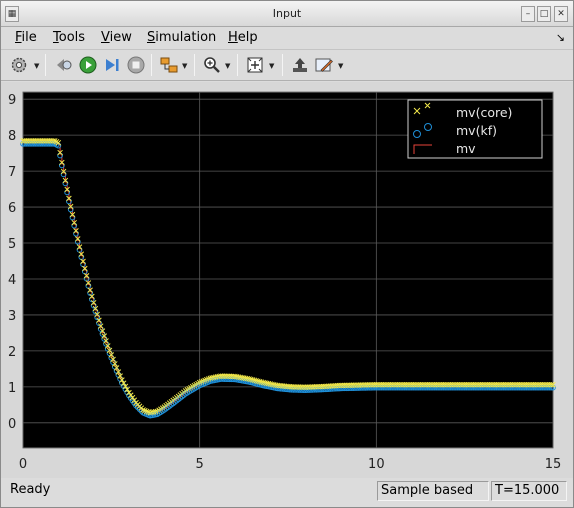 The height and width of the screenshot is (508, 574). I want to click on menu-file-label: ile, so click(29, 37).